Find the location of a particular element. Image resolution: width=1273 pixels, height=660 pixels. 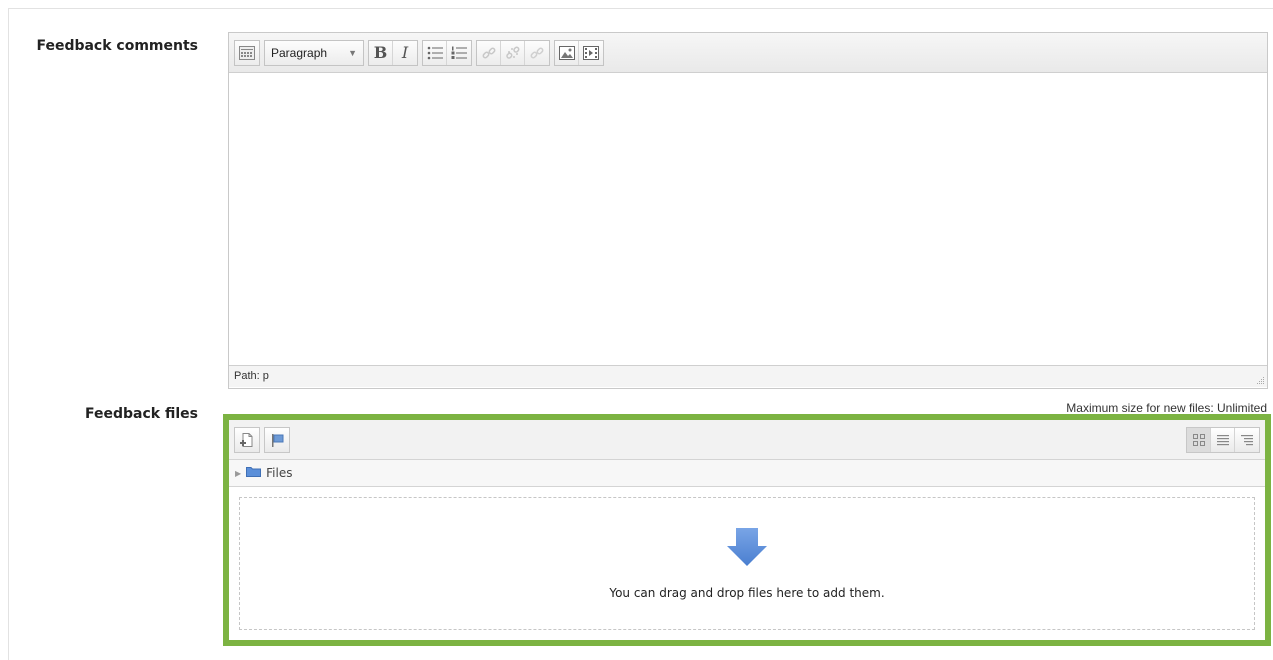

bold-button: B is located at coordinates (381, 52).